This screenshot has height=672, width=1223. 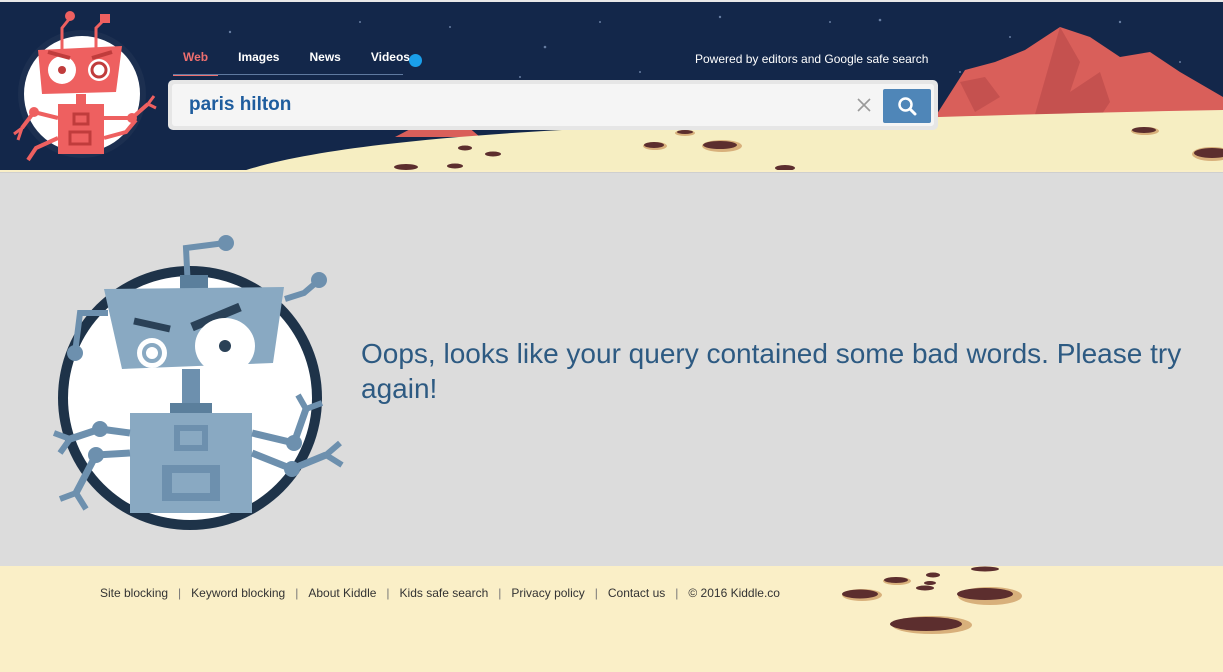 I want to click on search-field-wrapper, so click(x=553, y=105).